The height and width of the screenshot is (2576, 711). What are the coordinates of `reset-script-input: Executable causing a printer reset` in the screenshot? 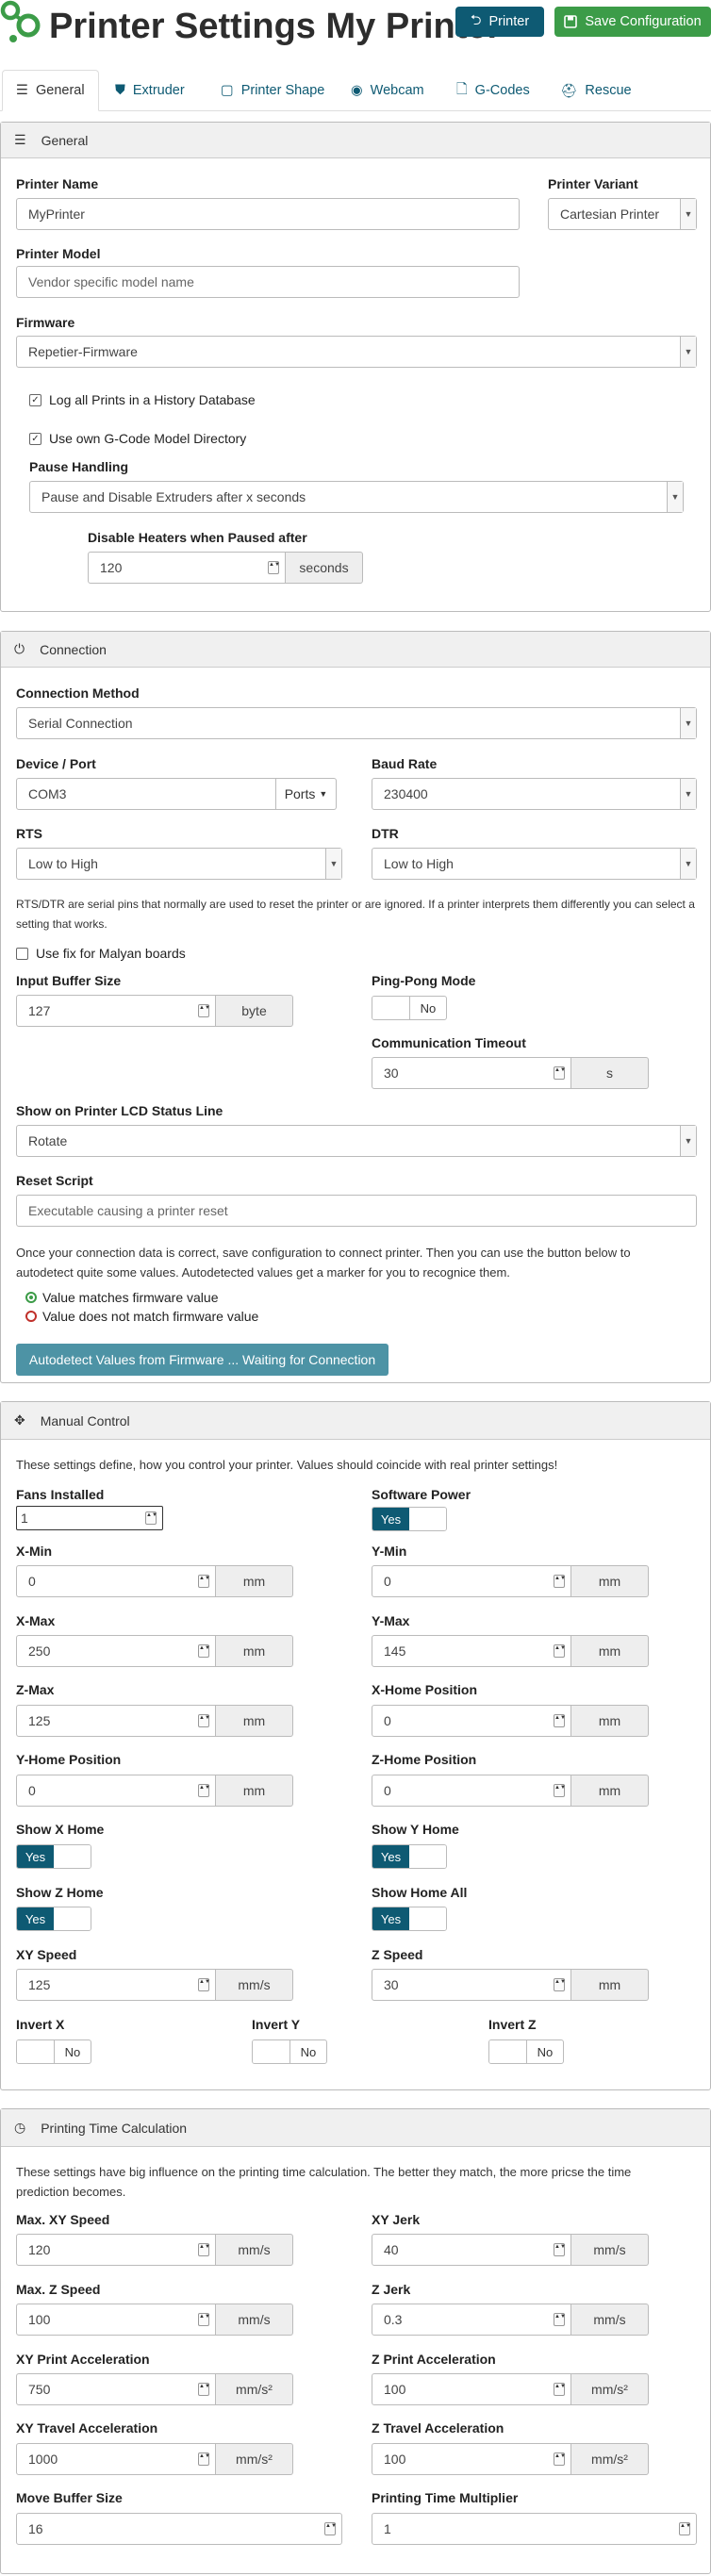 It's located at (356, 1211).